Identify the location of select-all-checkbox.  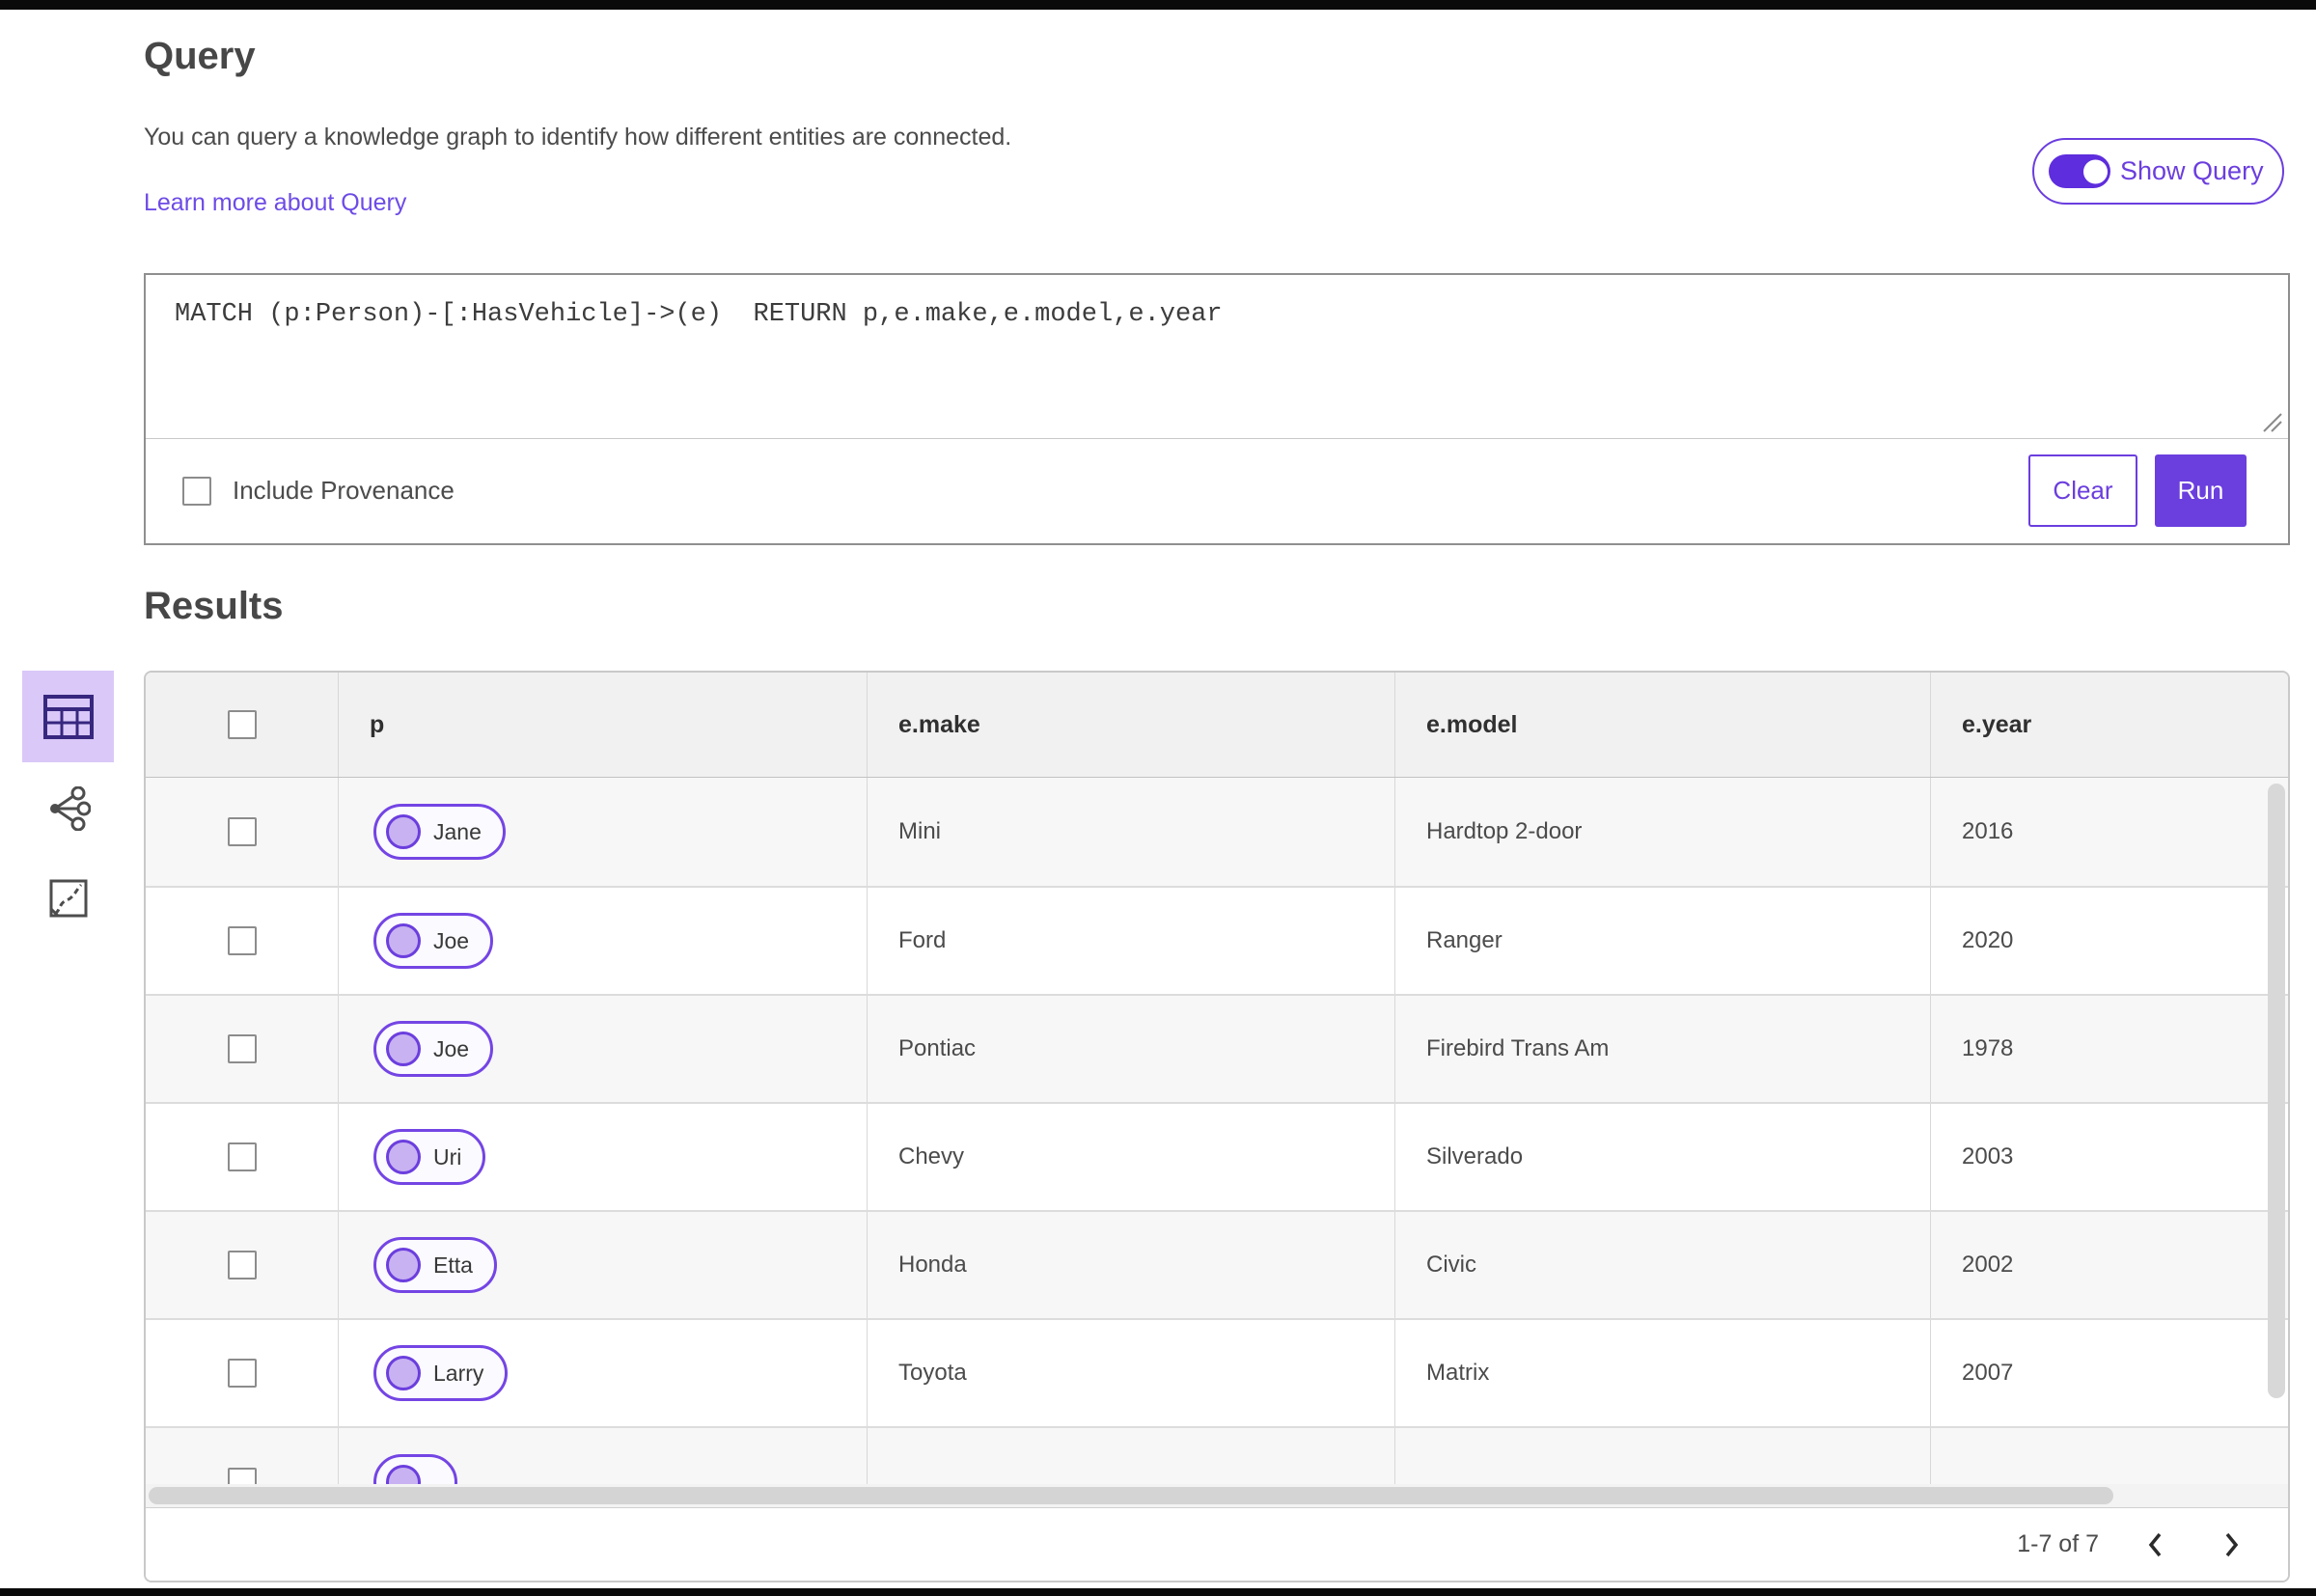
(242, 725).